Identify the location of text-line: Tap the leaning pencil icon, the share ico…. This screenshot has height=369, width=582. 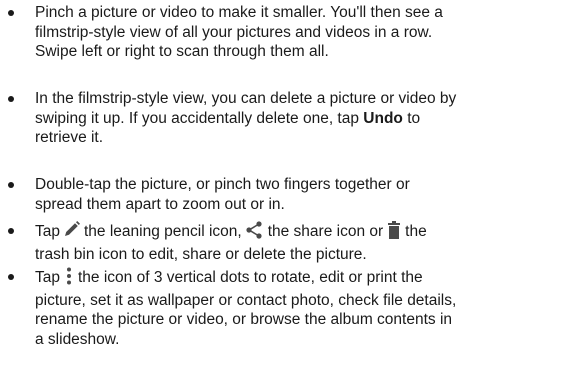
(308, 233).